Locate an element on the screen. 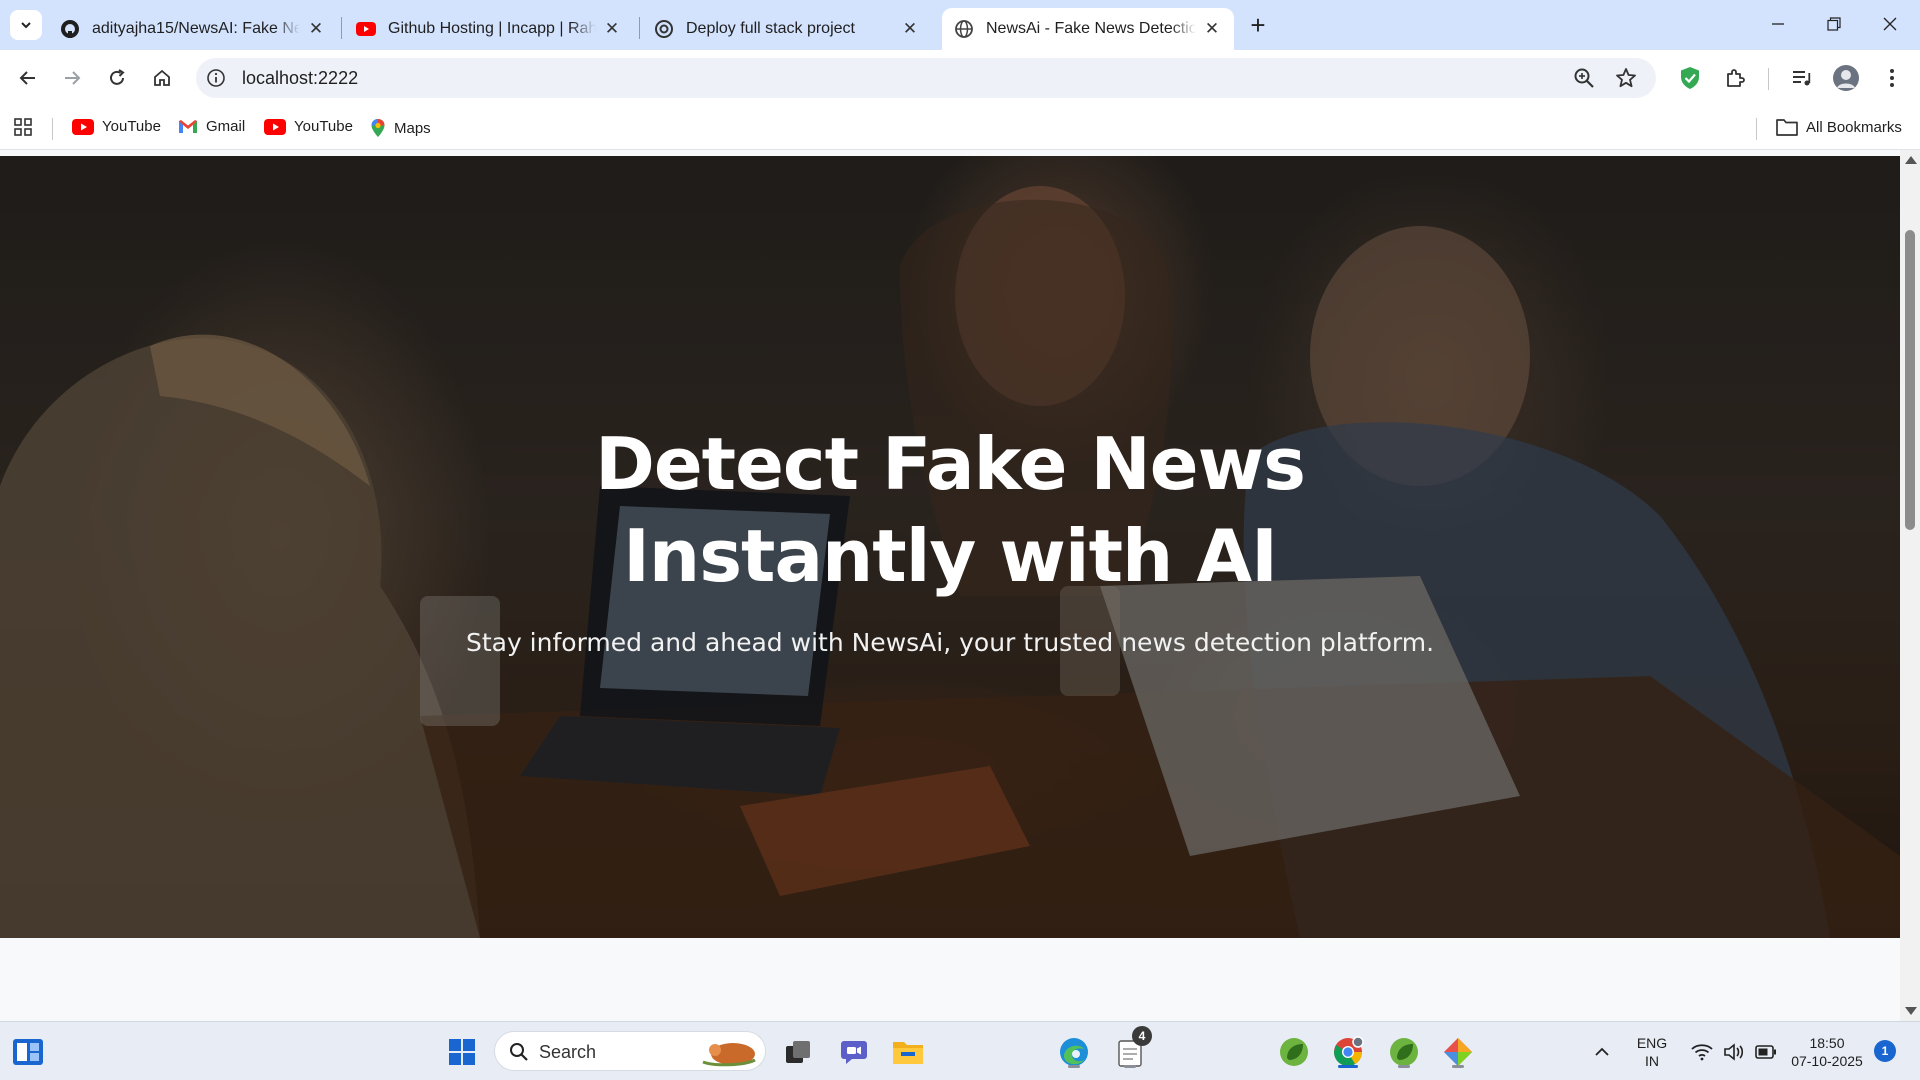 This screenshot has width=1920, height=1080. shield-icon is located at coordinates (1690, 78).